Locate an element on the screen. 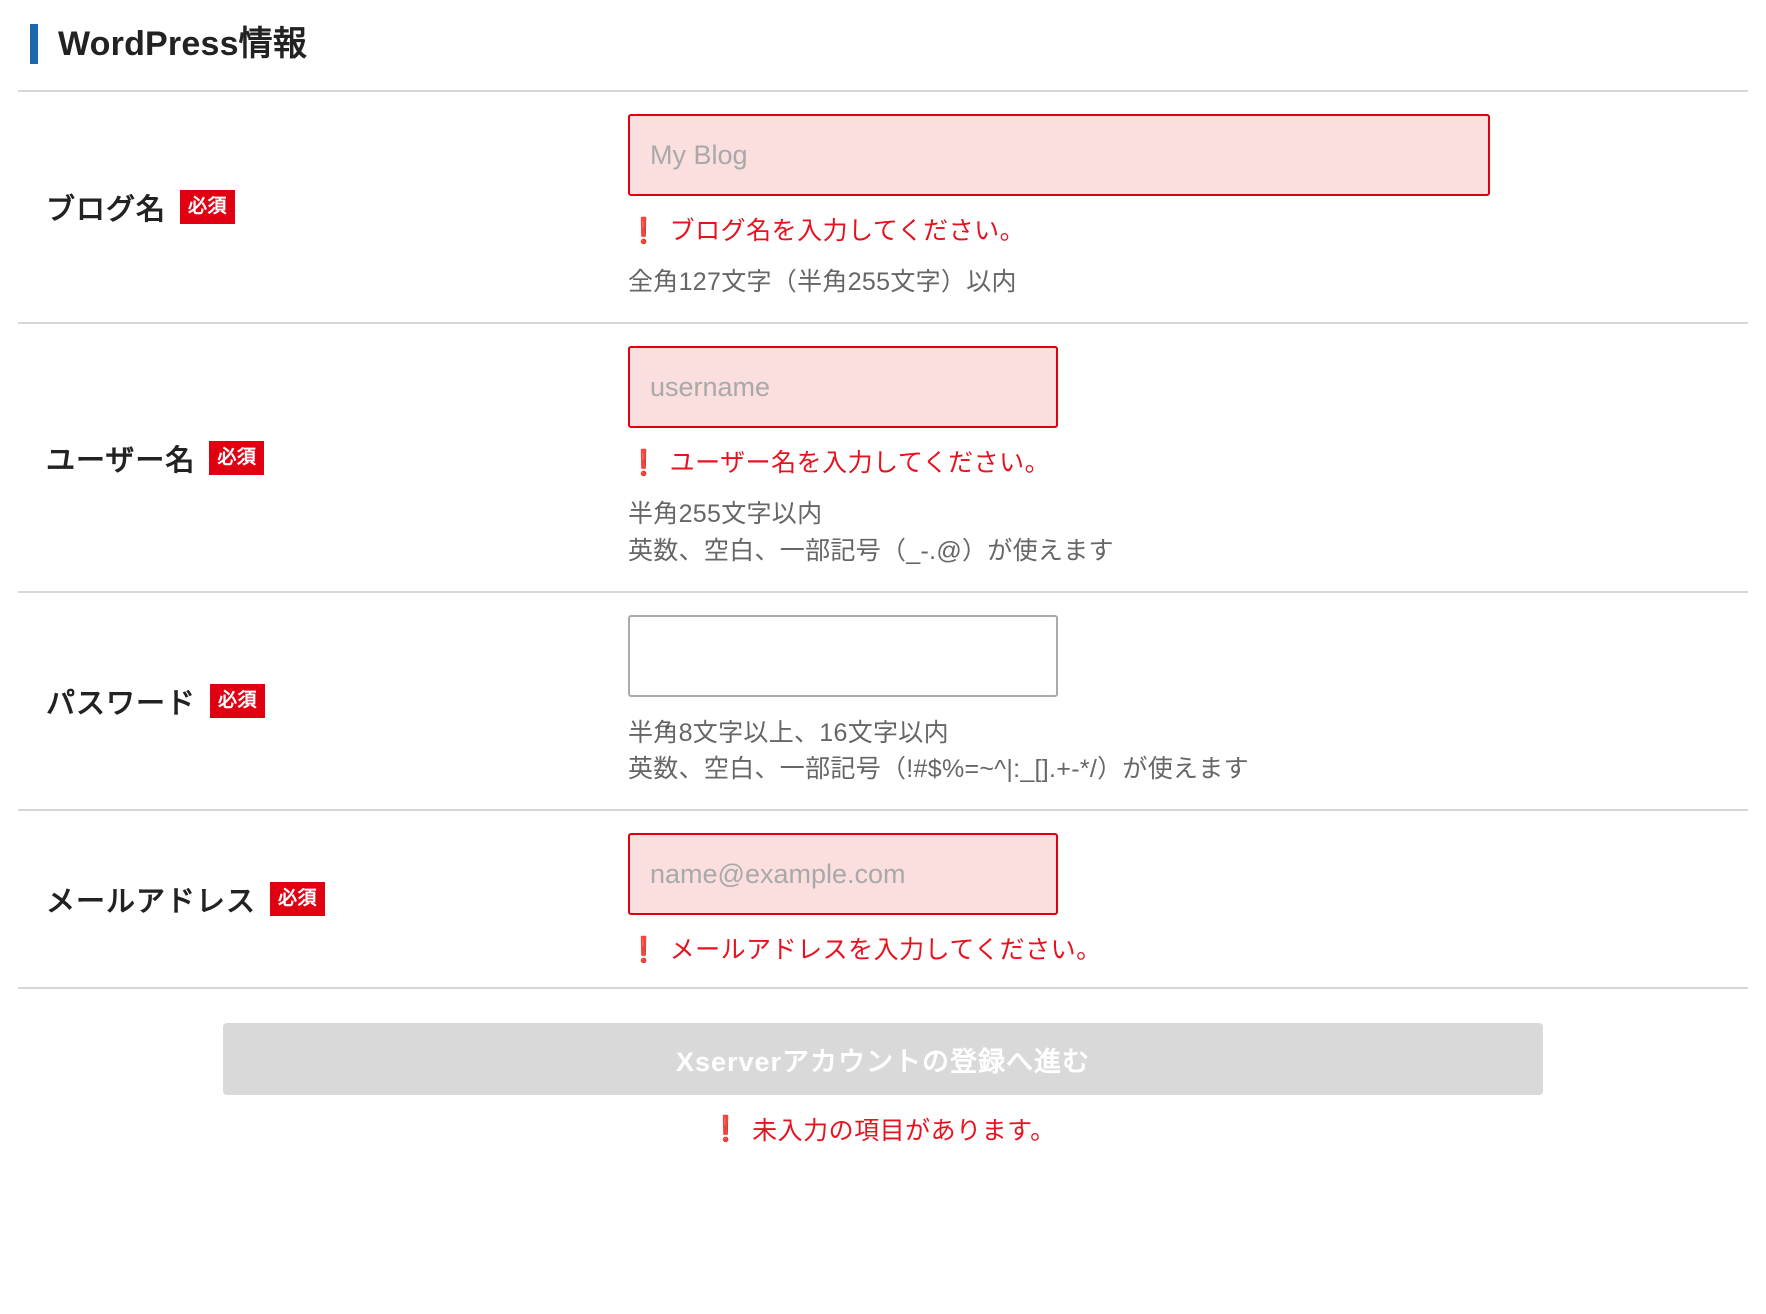  page-title: WordPress情報 is located at coordinates (183, 44).